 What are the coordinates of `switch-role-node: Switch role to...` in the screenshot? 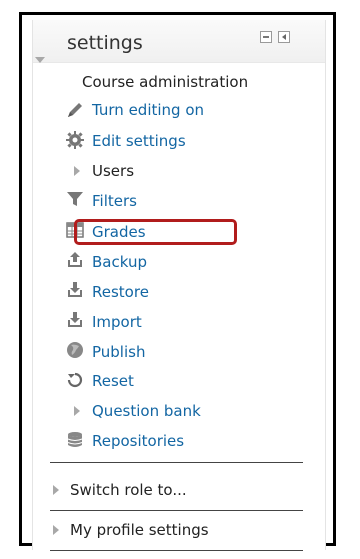 It's located at (128, 490).